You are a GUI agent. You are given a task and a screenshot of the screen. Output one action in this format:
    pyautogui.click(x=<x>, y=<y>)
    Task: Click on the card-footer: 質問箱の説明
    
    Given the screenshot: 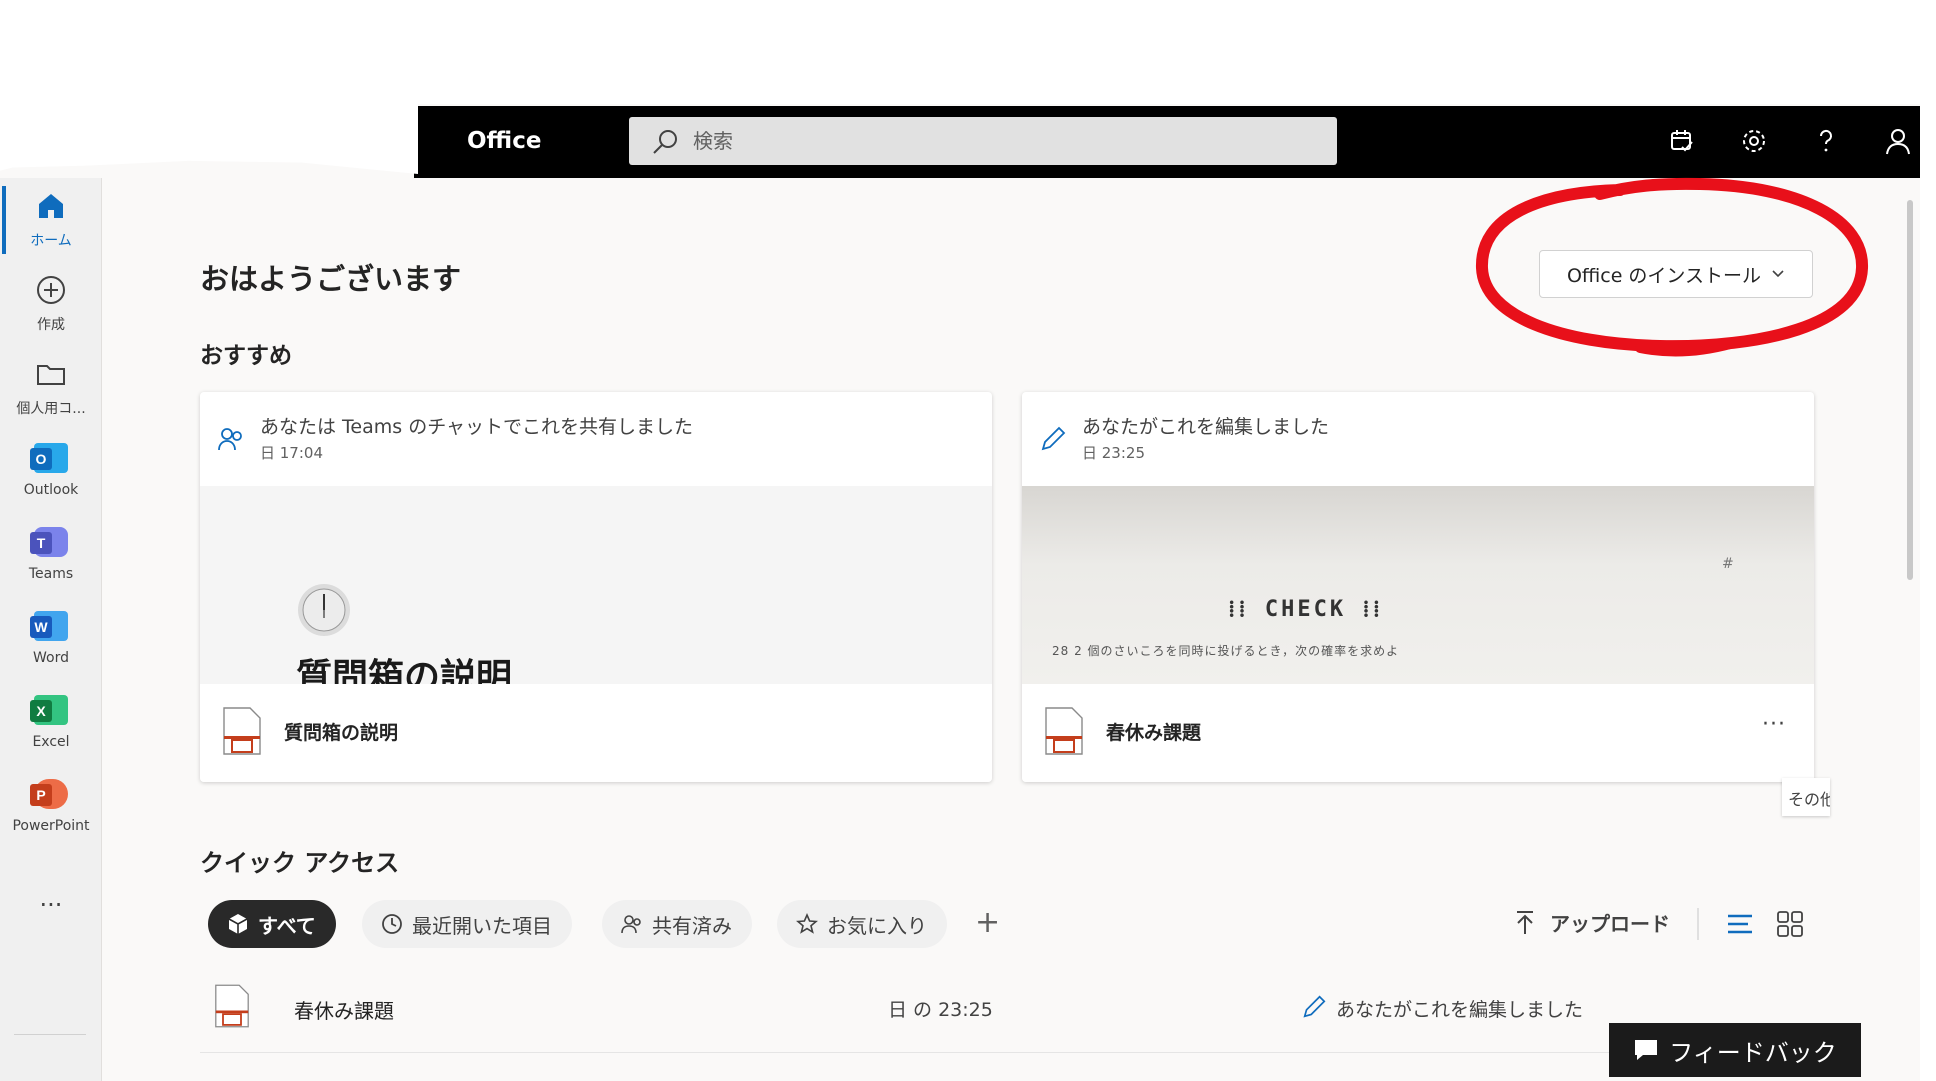 What is the action you would take?
    pyautogui.click(x=596, y=733)
    